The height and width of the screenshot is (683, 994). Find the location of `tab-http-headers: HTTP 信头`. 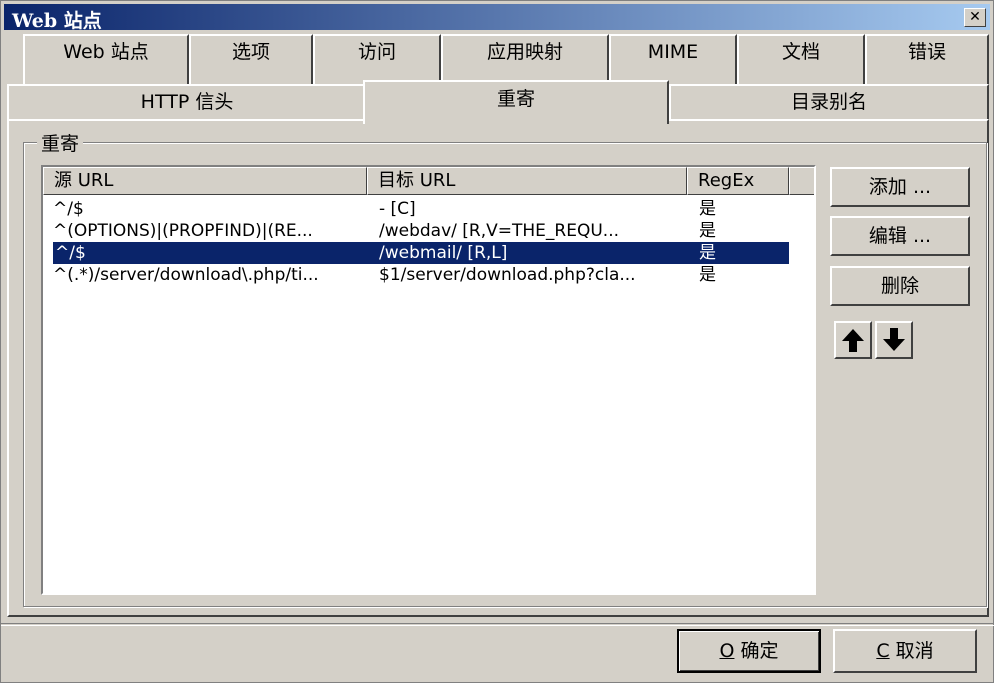

tab-http-headers: HTTP 信头 is located at coordinates (187, 102).